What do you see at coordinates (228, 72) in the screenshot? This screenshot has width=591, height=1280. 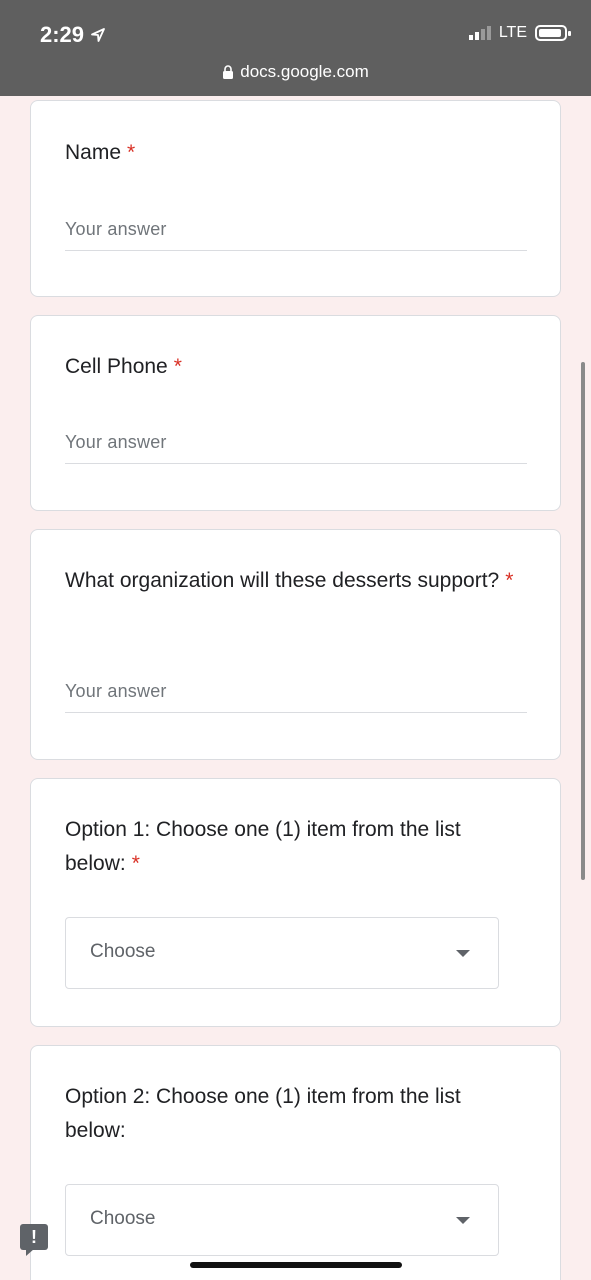 I see `lock-icon` at bounding box center [228, 72].